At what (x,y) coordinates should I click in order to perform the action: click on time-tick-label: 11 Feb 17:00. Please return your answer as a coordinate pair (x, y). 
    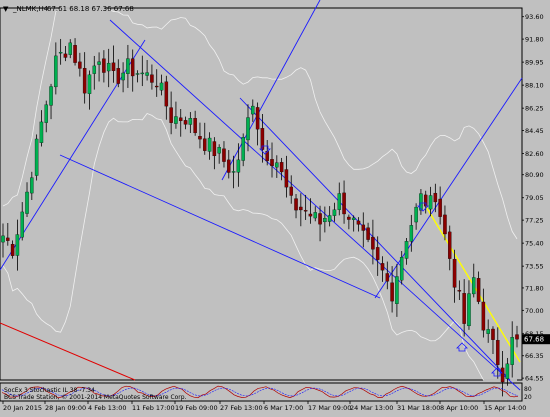
    Looking at the image, I should click on (153, 408).